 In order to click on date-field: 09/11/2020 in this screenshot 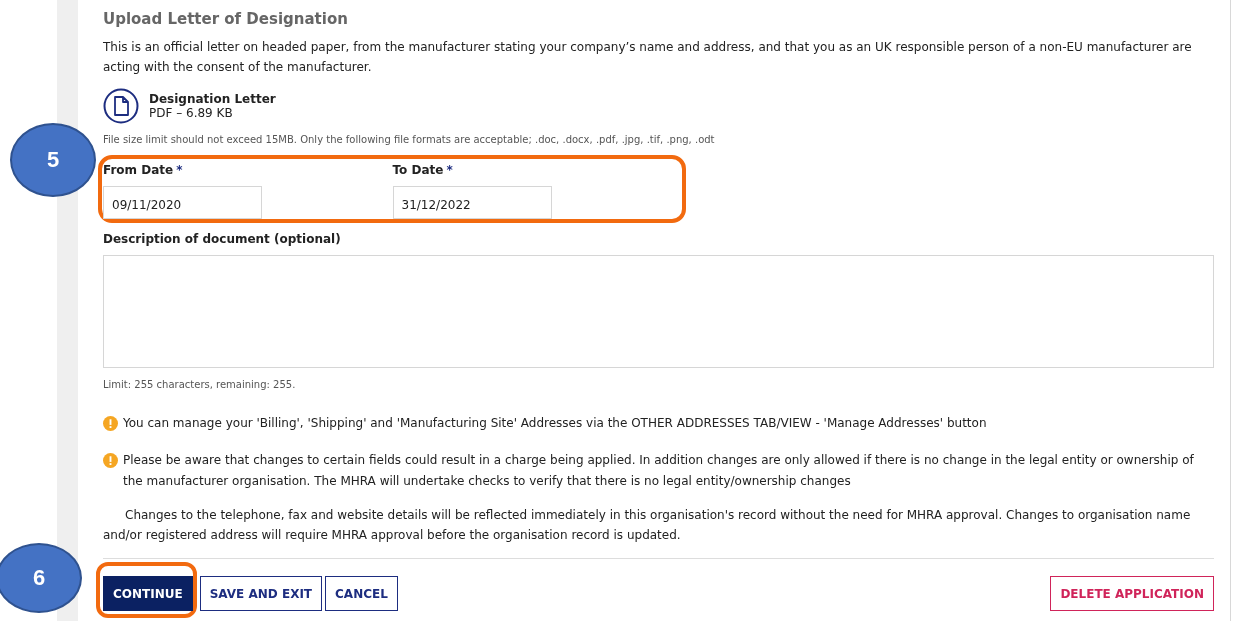, I will do `click(182, 202)`.